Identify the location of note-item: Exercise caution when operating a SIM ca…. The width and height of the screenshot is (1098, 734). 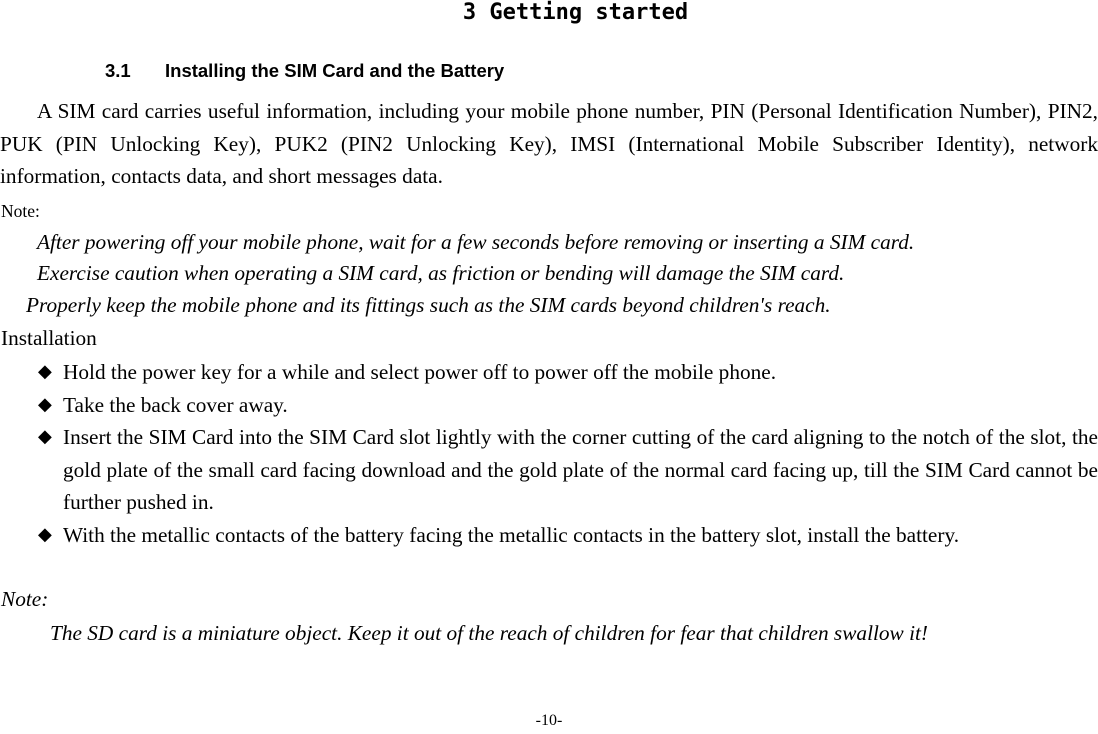
(441, 273).